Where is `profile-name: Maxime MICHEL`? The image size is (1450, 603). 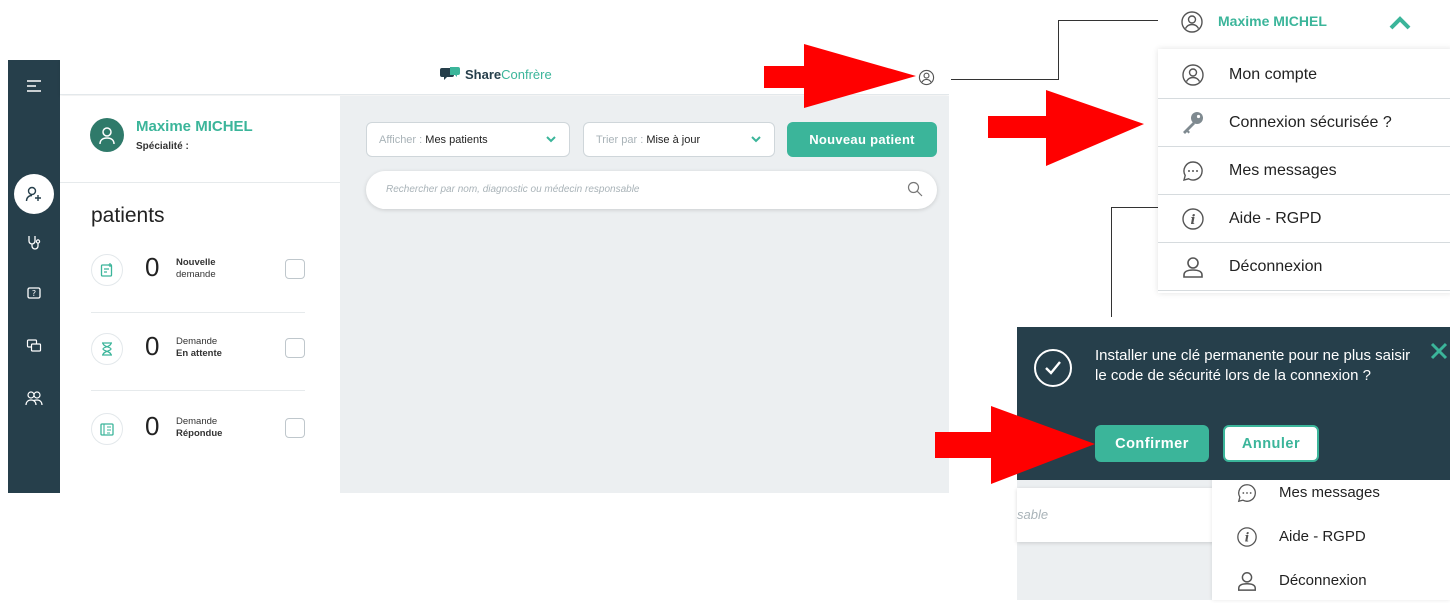 profile-name: Maxime MICHEL is located at coordinates (194, 126).